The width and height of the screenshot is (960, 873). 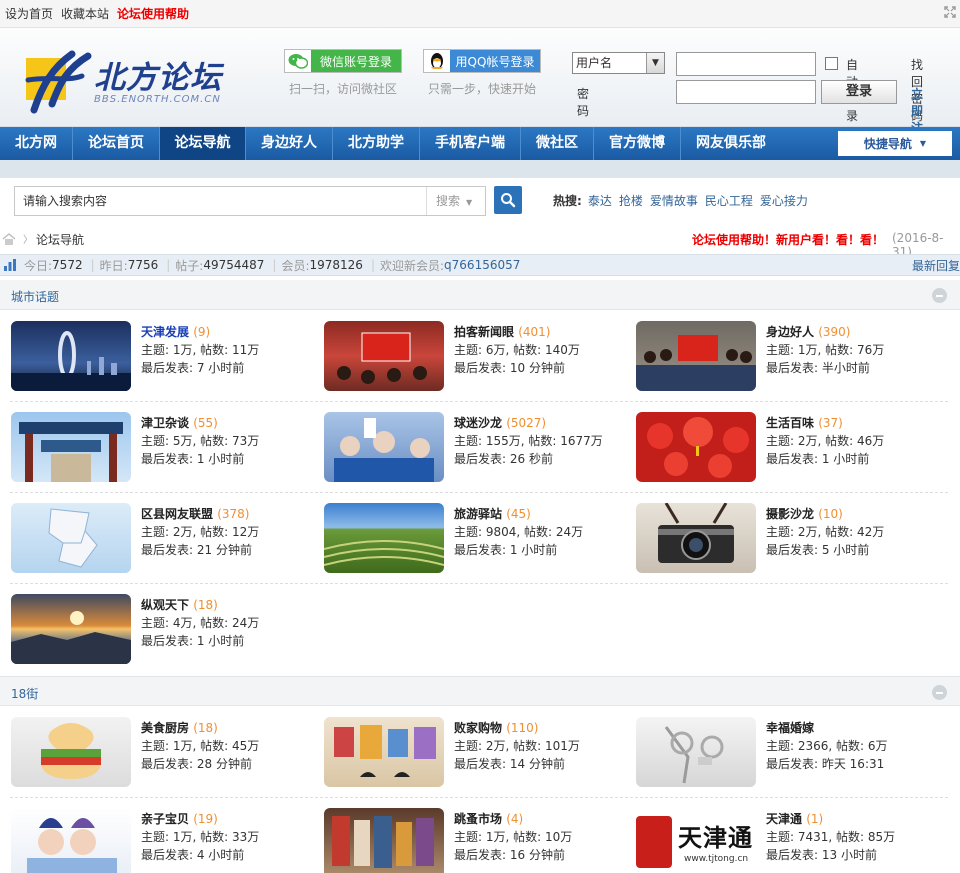 I want to click on quick-nav-button: 快捷导航 ▼, so click(x=895, y=143).